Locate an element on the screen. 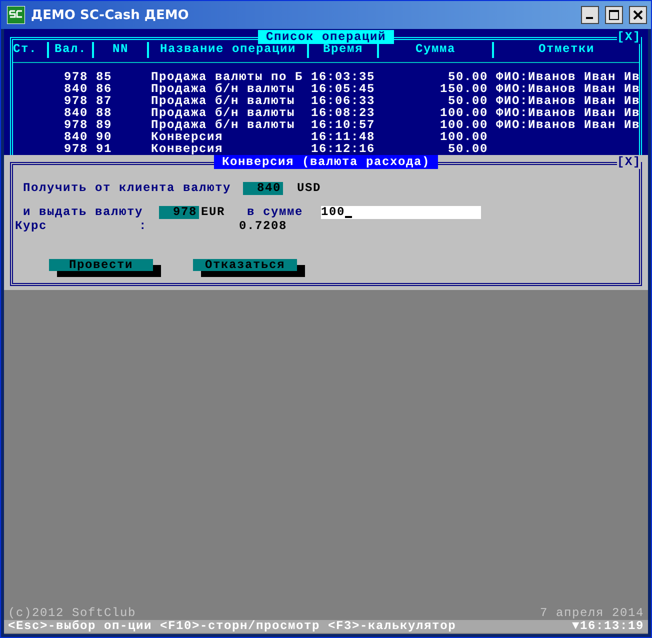 The image size is (652, 638). rate-label: Курс is located at coordinates (31, 226).